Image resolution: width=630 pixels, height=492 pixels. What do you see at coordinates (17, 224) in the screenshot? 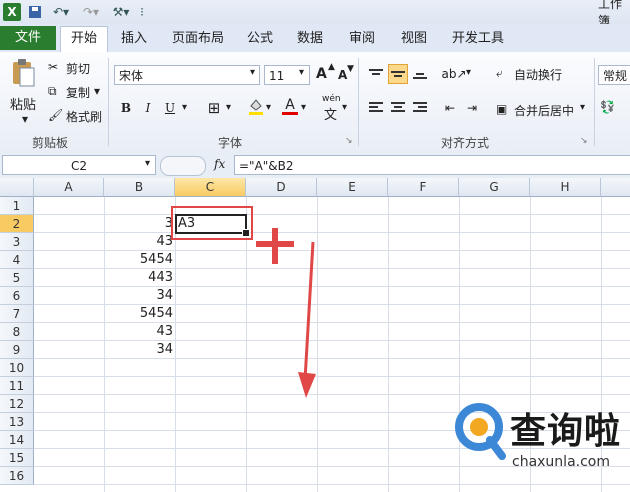
I see `row-header-2: 2` at bounding box center [17, 224].